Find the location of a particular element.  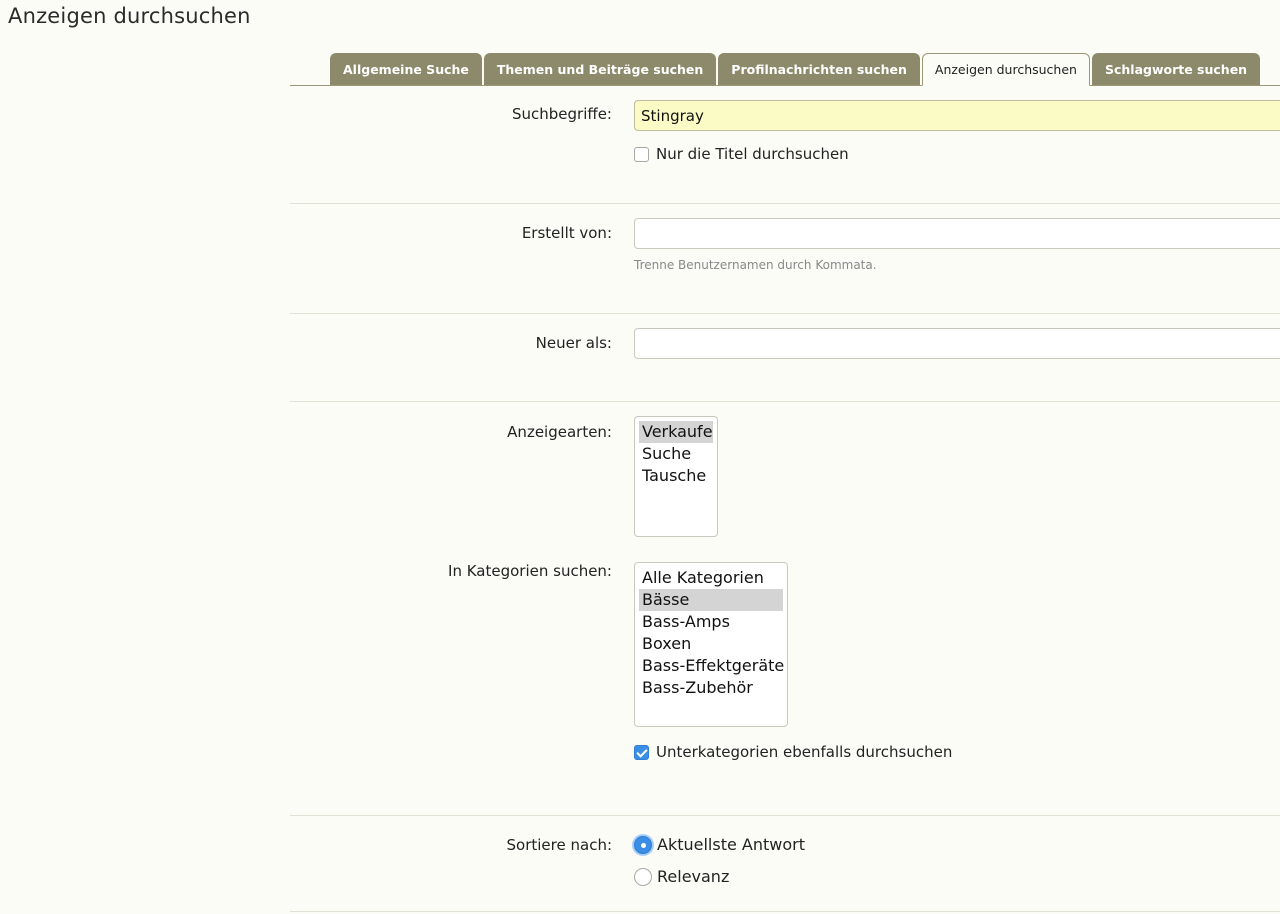

titles-only-checkbox is located at coordinates (641, 154).